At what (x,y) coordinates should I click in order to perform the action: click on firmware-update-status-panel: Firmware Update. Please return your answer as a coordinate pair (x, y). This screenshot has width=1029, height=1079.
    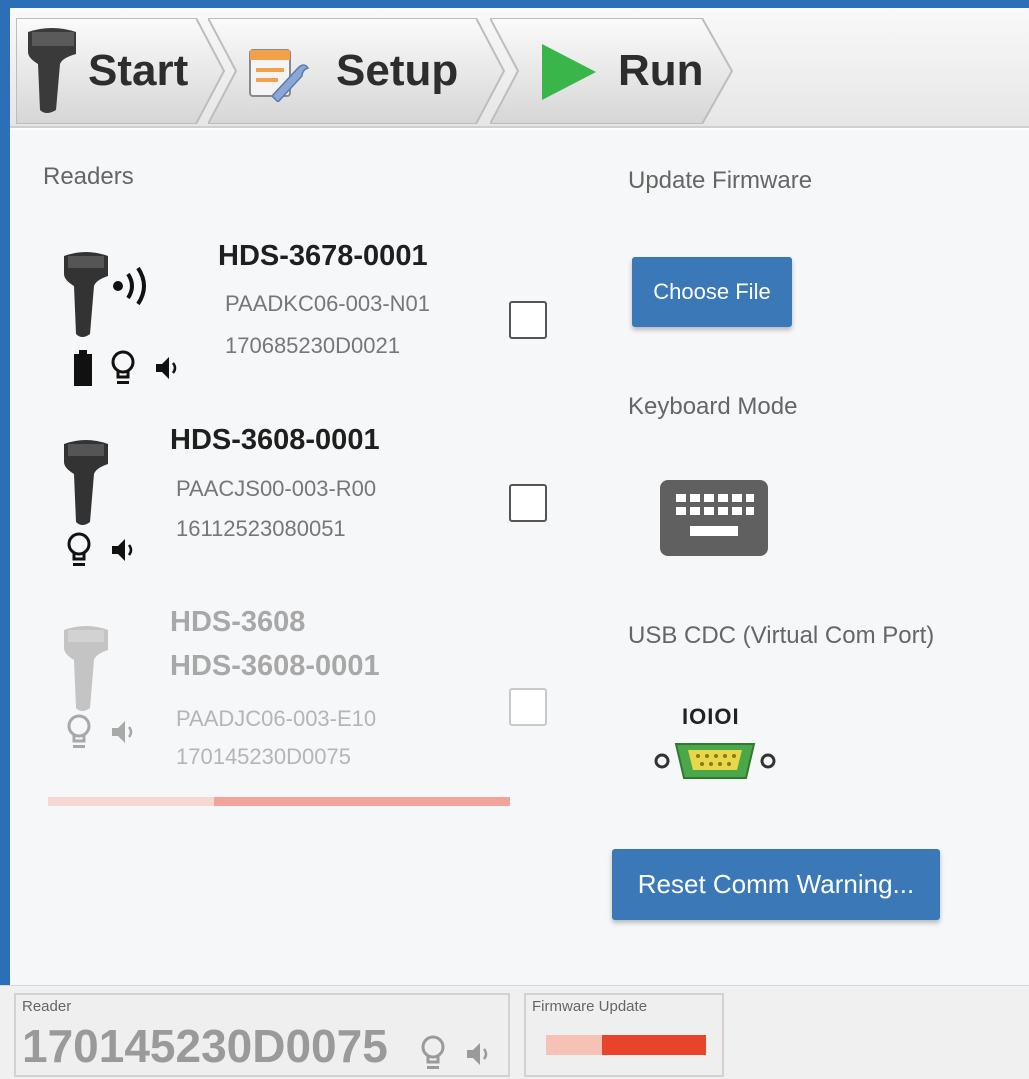
    Looking at the image, I should click on (624, 1035).